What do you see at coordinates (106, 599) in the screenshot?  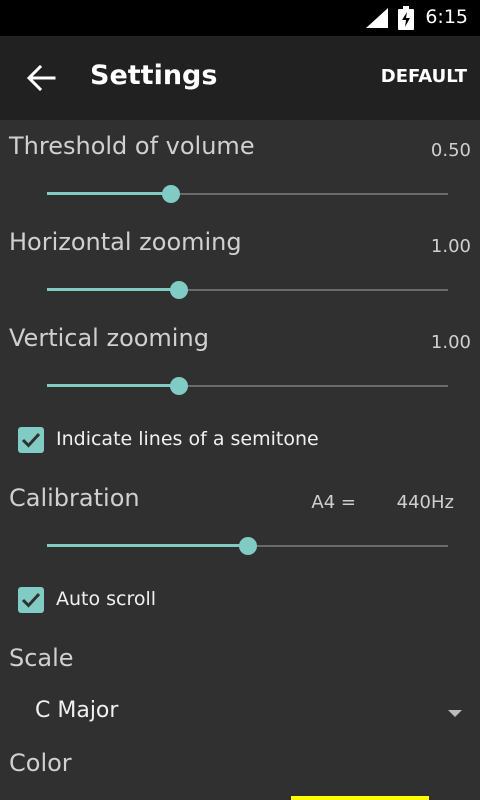 I see `autoscroll-label: Auto scroll` at bounding box center [106, 599].